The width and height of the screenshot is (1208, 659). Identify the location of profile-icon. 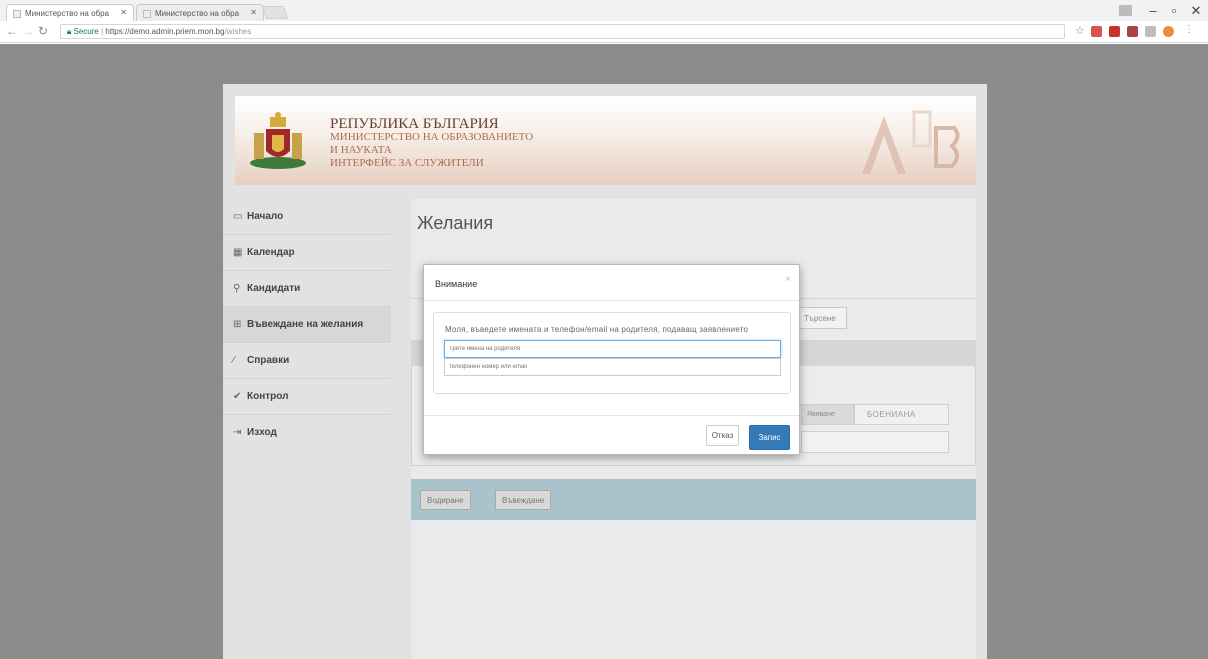
(1125, 10).